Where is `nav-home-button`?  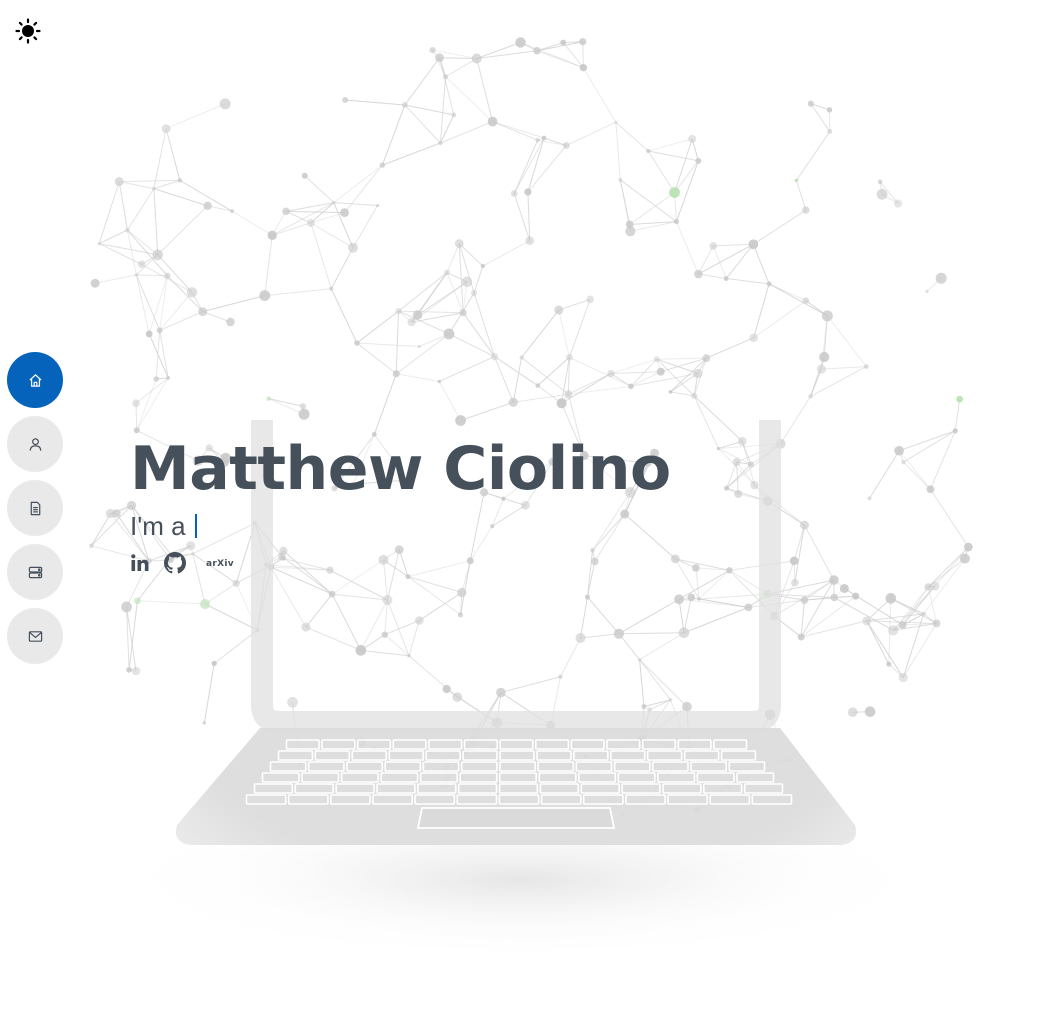 nav-home-button is located at coordinates (35, 380).